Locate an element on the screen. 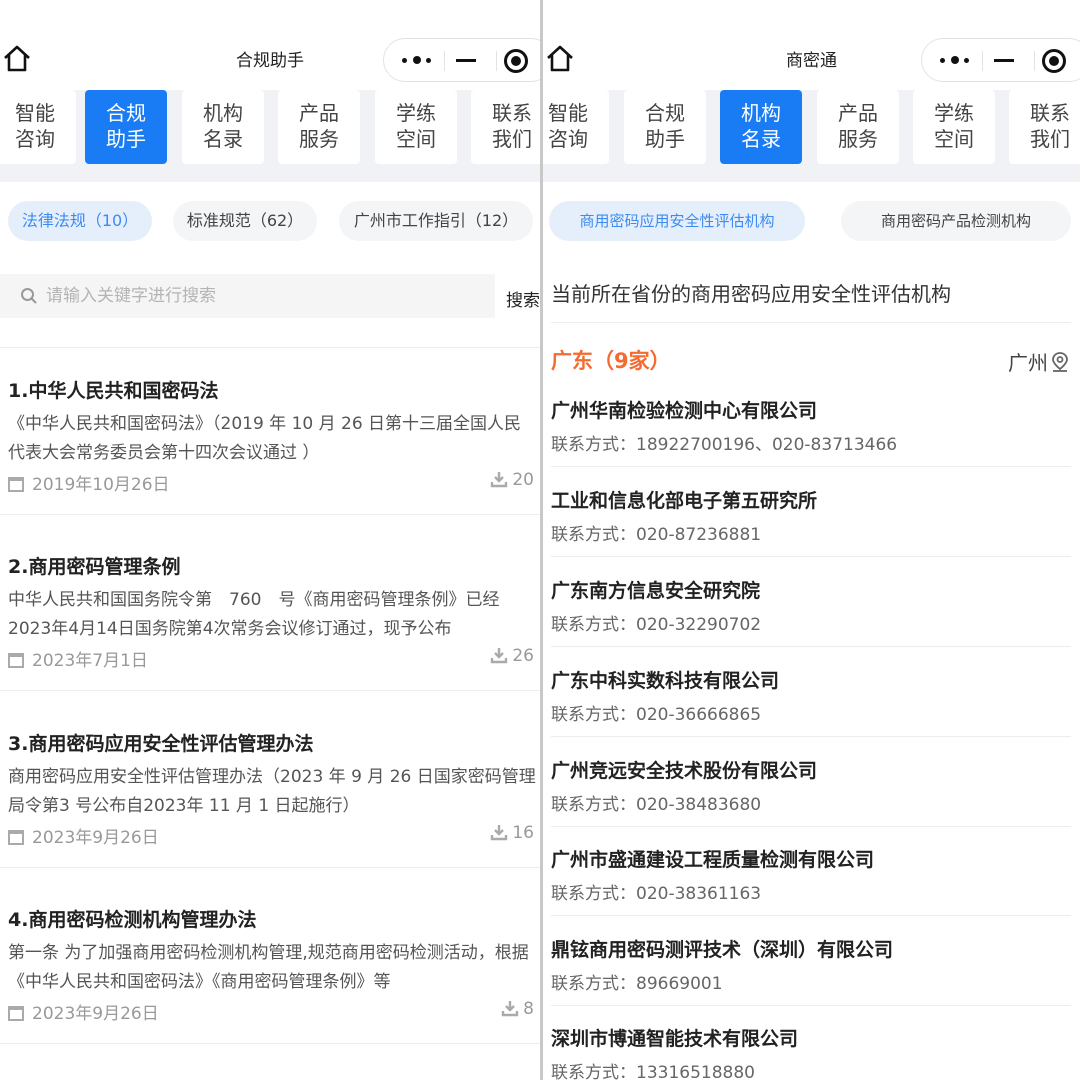 The height and width of the screenshot is (1080, 1080). search-box is located at coordinates (247, 296).